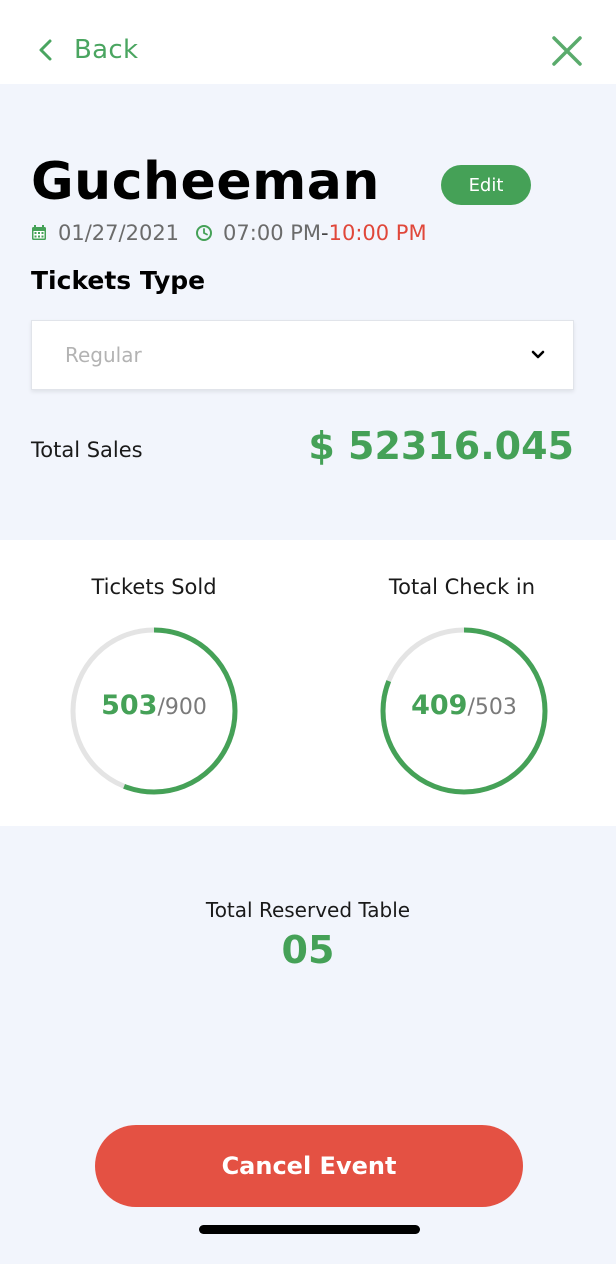 The image size is (616, 1264). Describe the element at coordinates (204, 233) in the screenshot. I see `clock-icon` at that location.